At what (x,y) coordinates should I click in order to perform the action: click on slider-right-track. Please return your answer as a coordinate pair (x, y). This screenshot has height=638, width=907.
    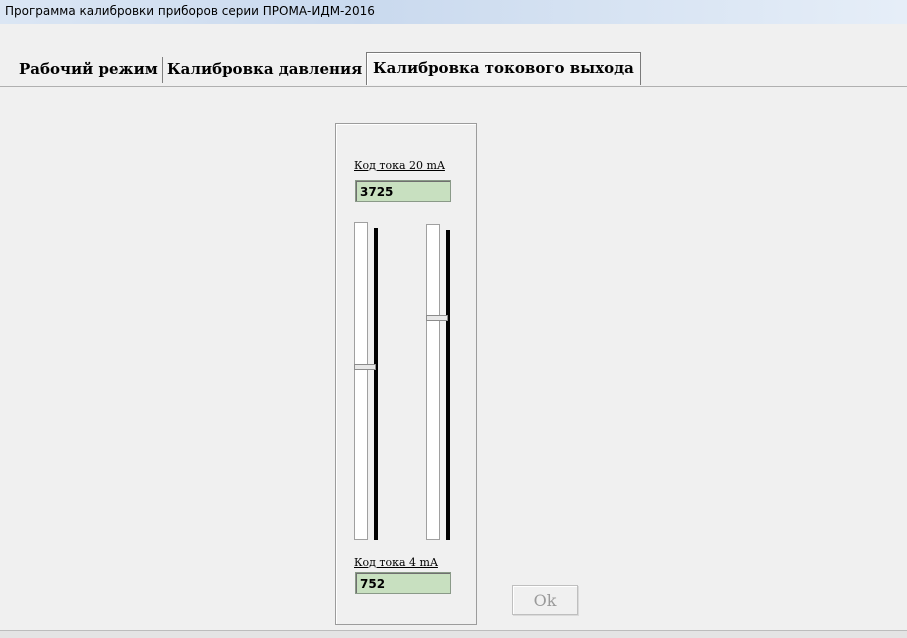
    Looking at the image, I should click on (433, 382).